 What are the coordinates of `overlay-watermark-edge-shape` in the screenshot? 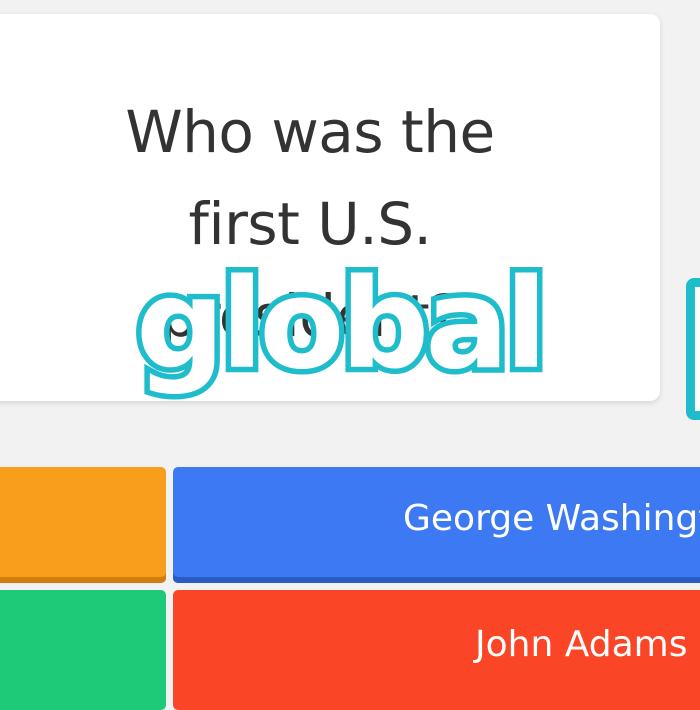 It's located at (693, 349).